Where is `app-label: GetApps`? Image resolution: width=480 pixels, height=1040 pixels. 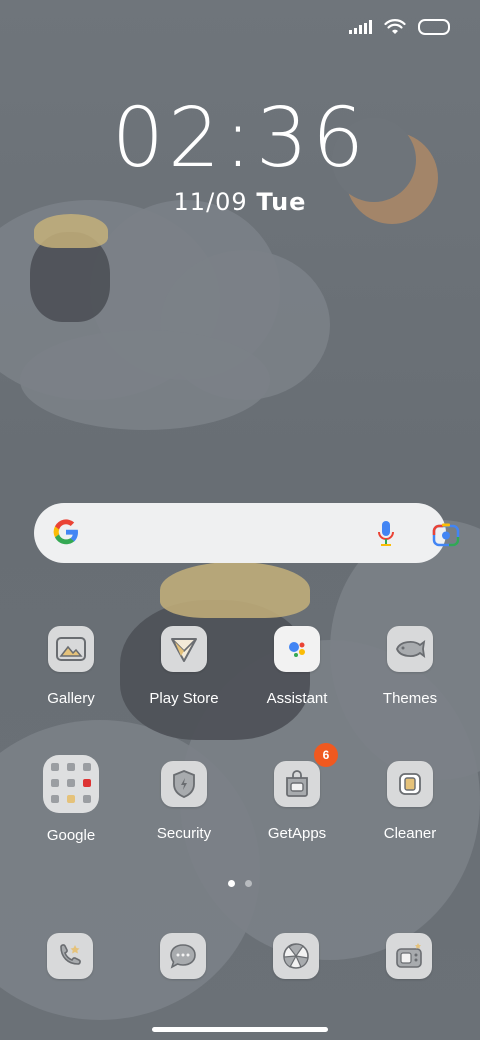 app-label: GetApps is located at coordinates (297, 833).